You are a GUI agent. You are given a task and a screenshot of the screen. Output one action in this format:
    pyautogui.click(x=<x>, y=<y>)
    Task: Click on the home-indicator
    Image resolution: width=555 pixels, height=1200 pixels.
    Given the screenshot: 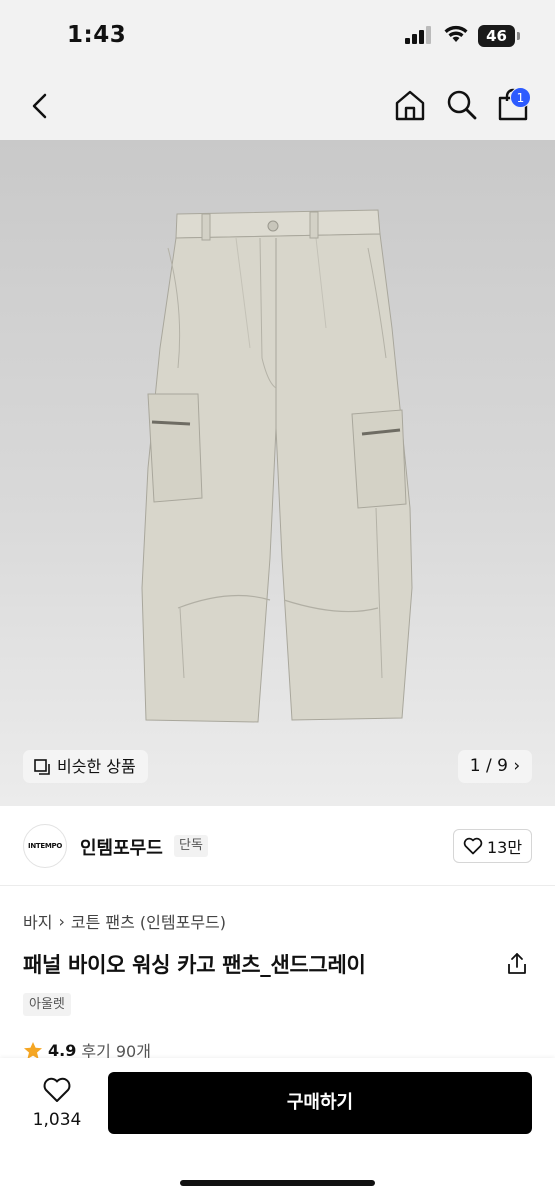 What is the action you would take?
    pyautogui.click(x=277, y=1183)
    